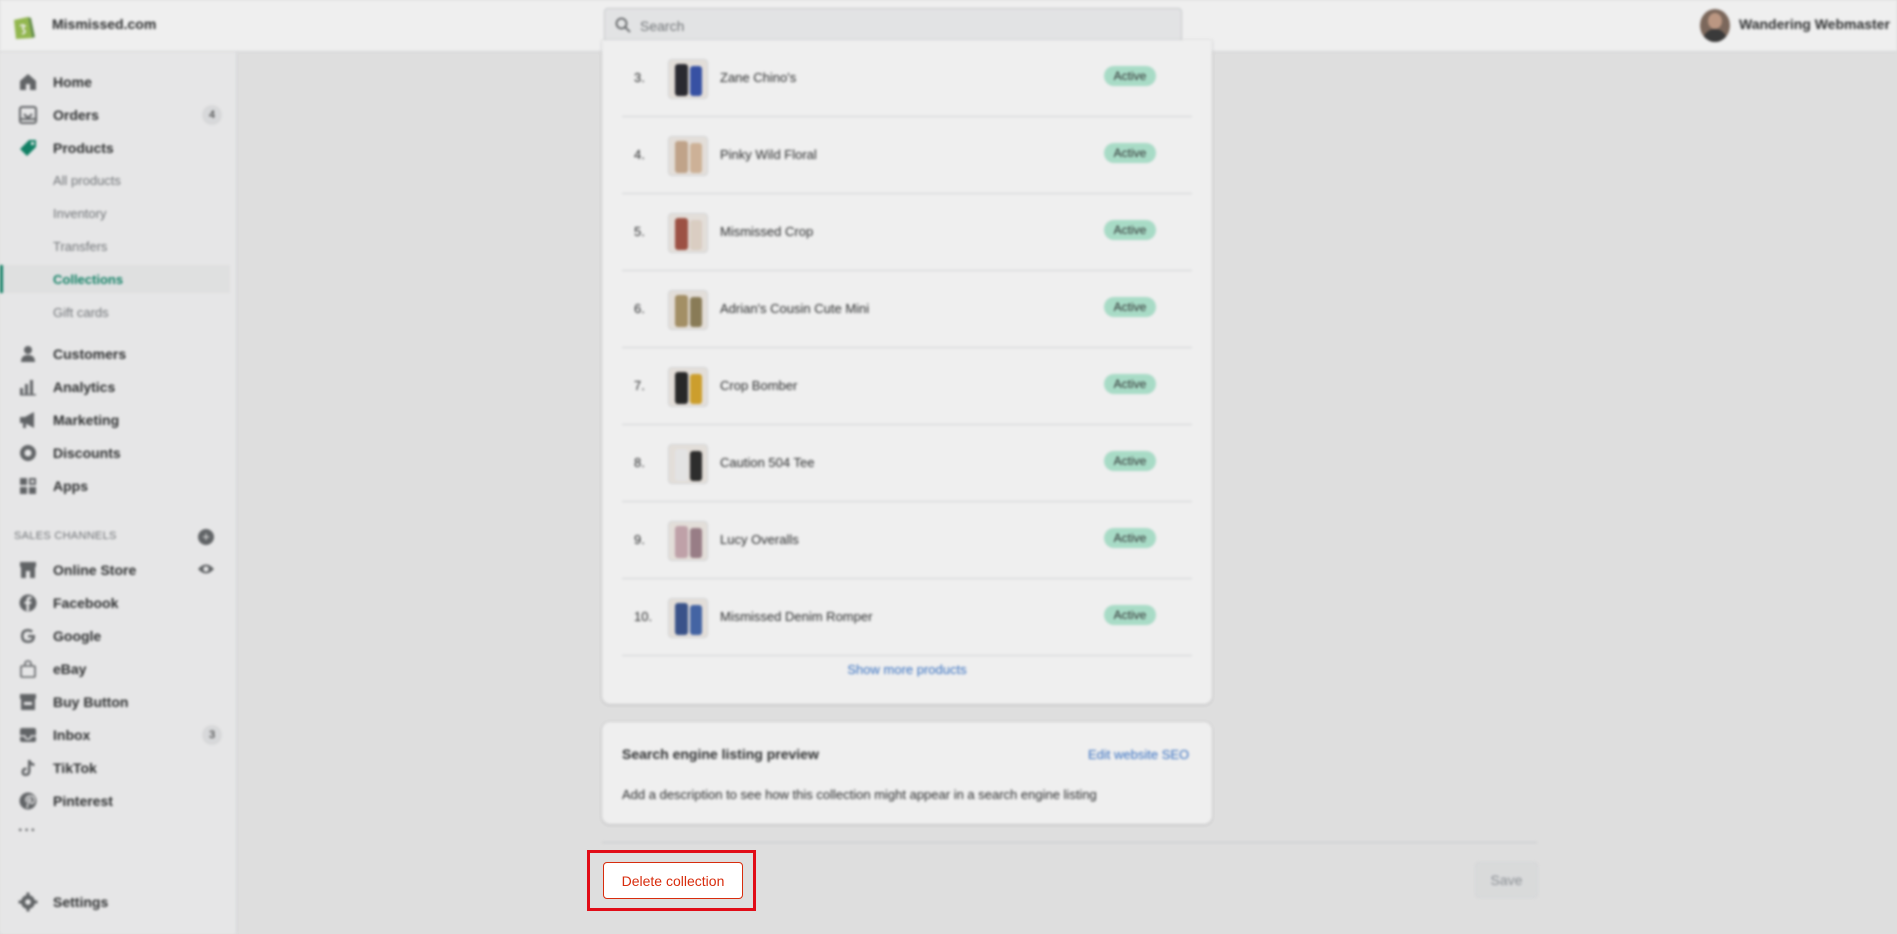  Describe the element at coordinates (28, 354) in the screenshot. I see `person-icon` at that location.